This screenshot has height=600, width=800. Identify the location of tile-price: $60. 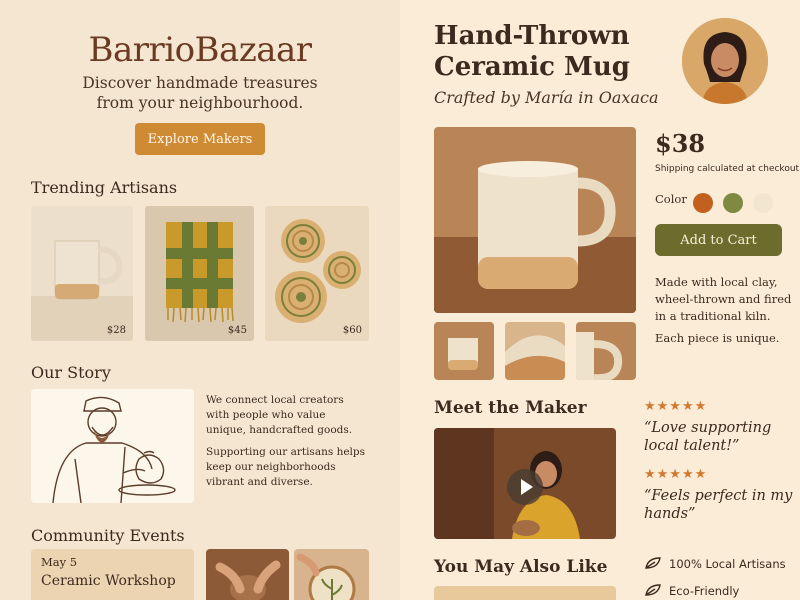
(352, 330).